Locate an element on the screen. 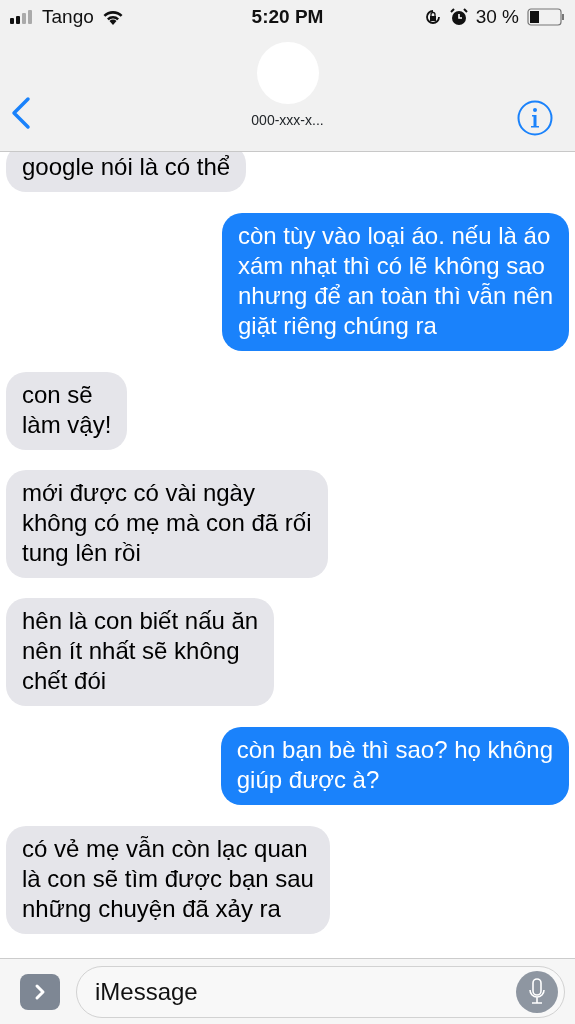 The image size is (575, 1024). message-bubble: còn bạn bè thì sao? họ không giúp được à? is located at coordinates (394, 766).